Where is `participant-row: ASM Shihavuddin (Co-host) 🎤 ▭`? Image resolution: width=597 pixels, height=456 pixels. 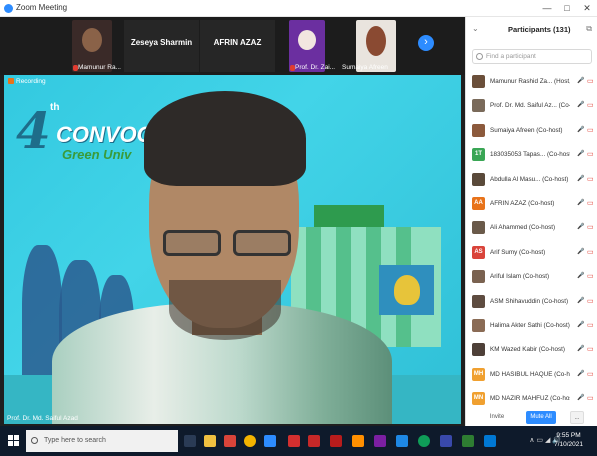 participant-row: ASM Shihavuddin (Co-host) 🎤 ▭ is located at coordinates (531, 302).